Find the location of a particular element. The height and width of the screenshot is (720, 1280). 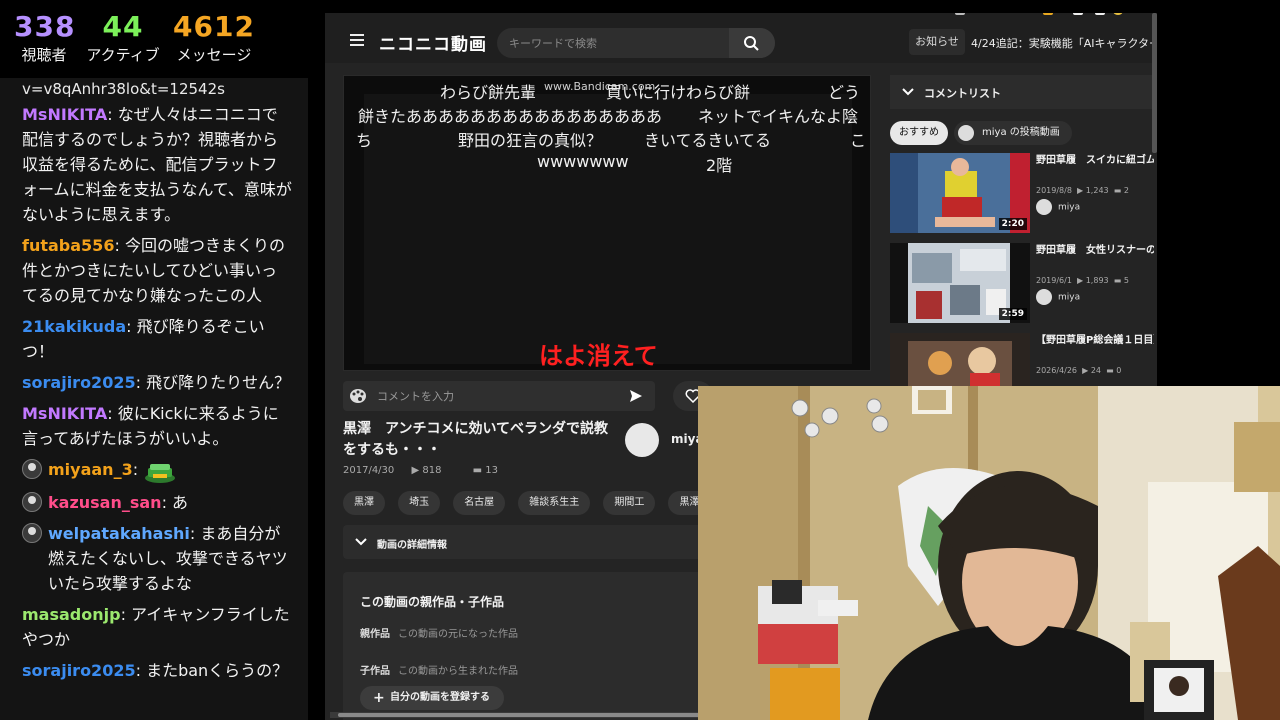

parent-work-key: 親作品 is located at coordinates (375, 634).